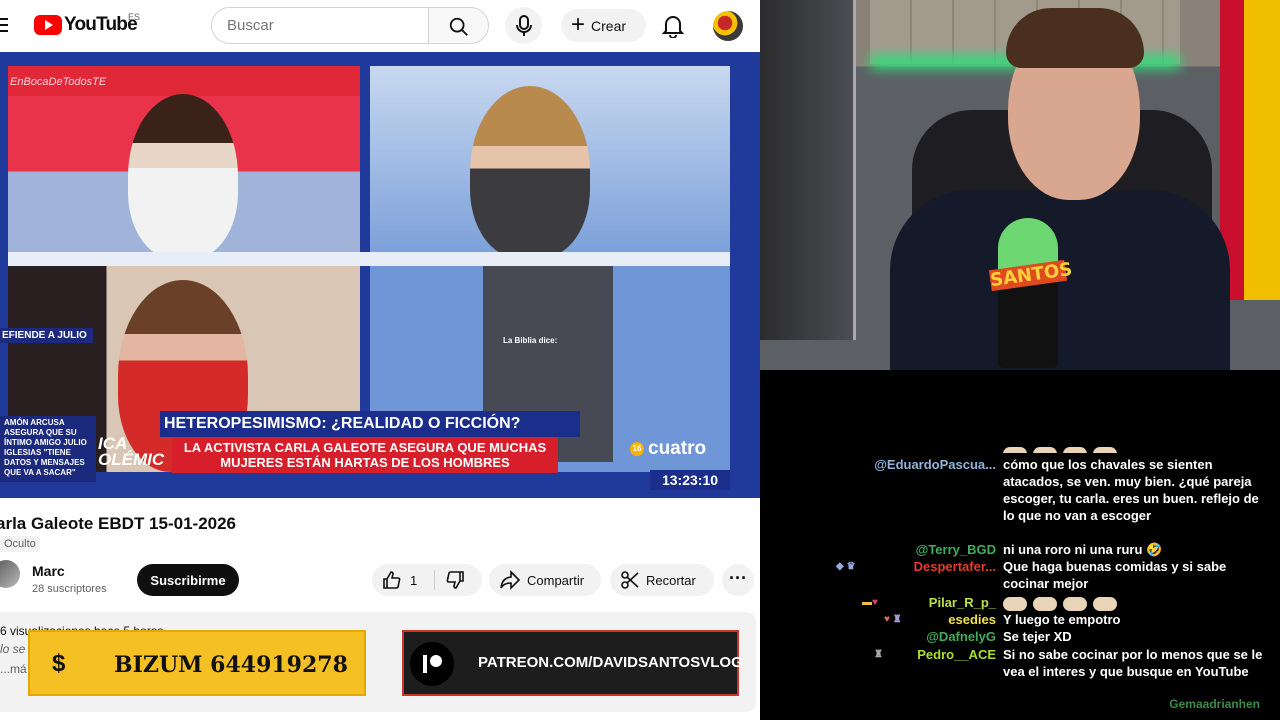  Describe the element at coordinates (231, 665) in the screenshot. I see `bizum-text: BIZUM 644919278` at that location.